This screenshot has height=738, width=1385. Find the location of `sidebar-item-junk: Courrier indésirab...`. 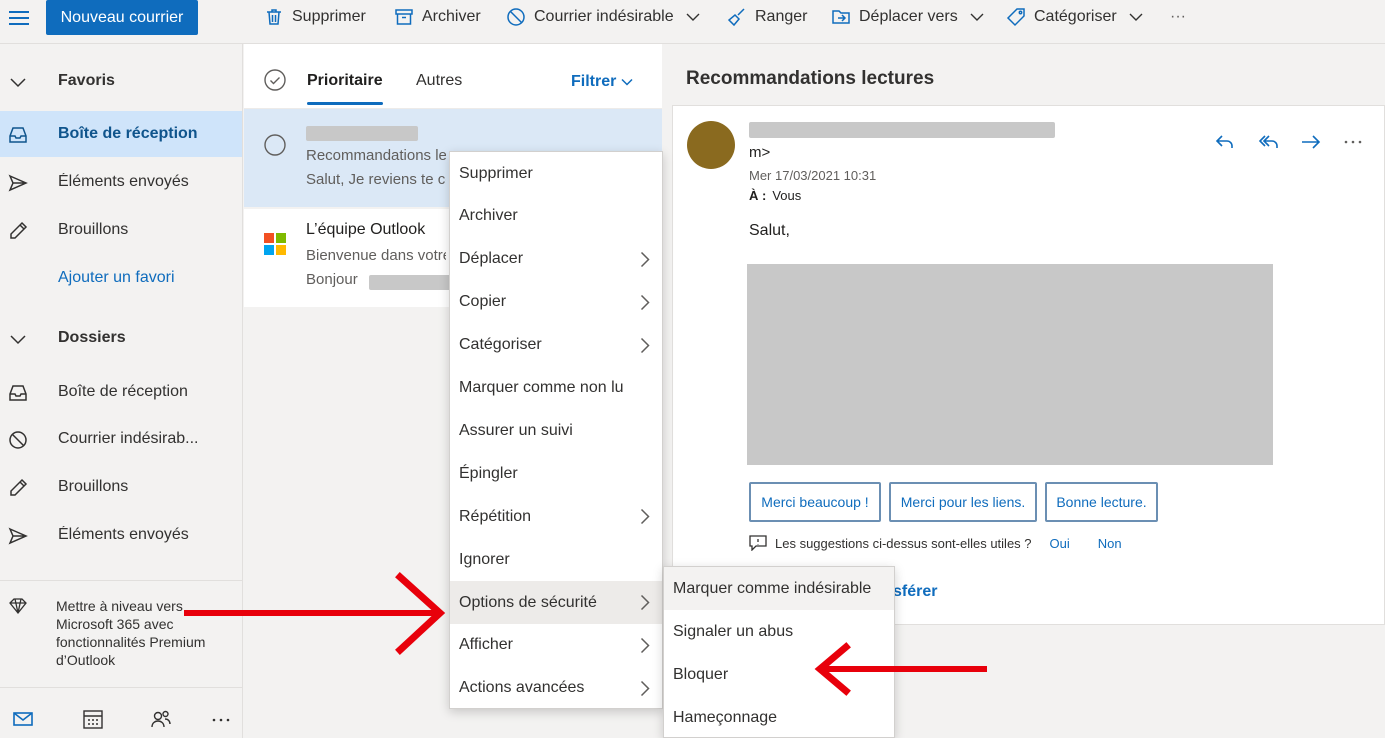

sidebar-item-junk: Courrier indésirab... is located at coordinates (121, 439).